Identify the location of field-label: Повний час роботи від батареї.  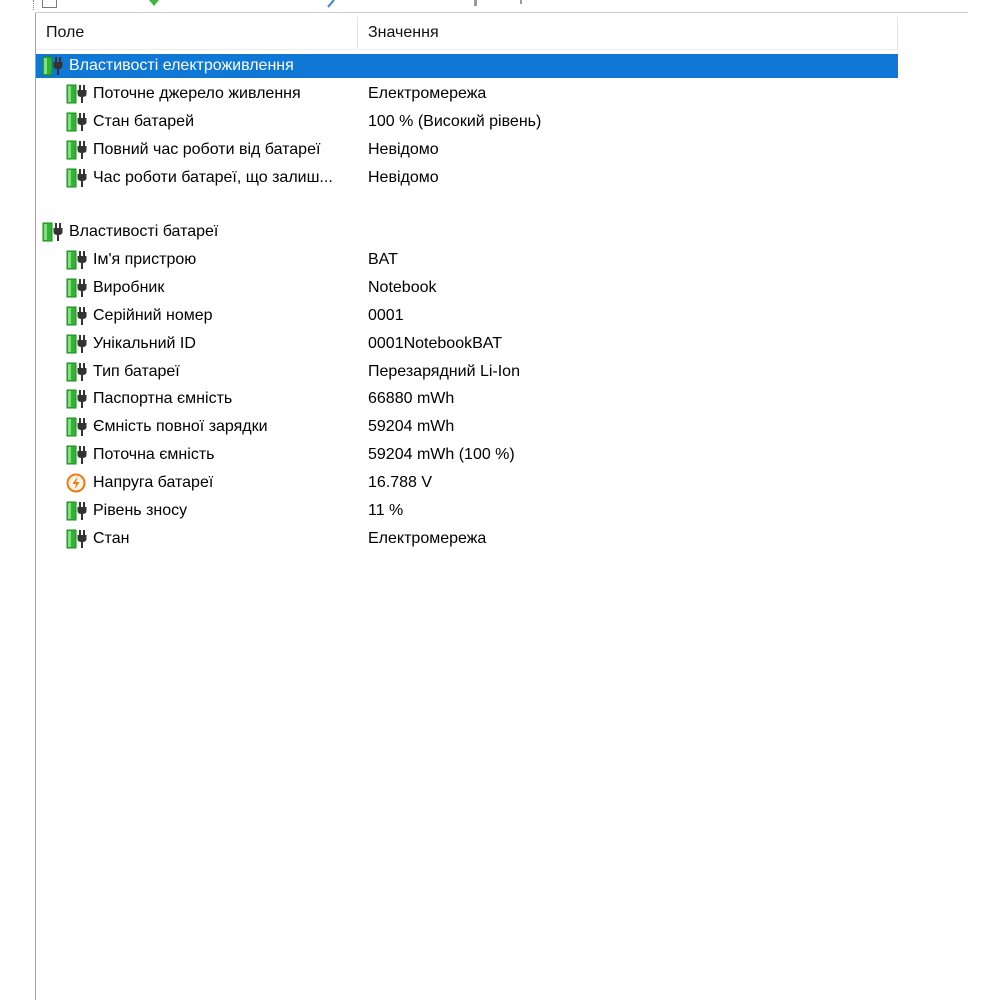
(207, 149).